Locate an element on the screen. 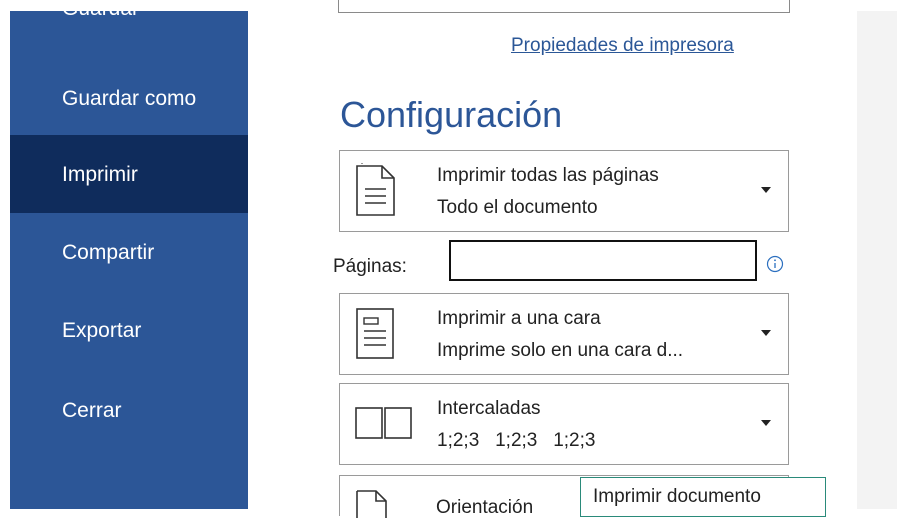 The image size is (897, 523). sidebar-item-guardar: Guardar is located at coordinates (129, 18).